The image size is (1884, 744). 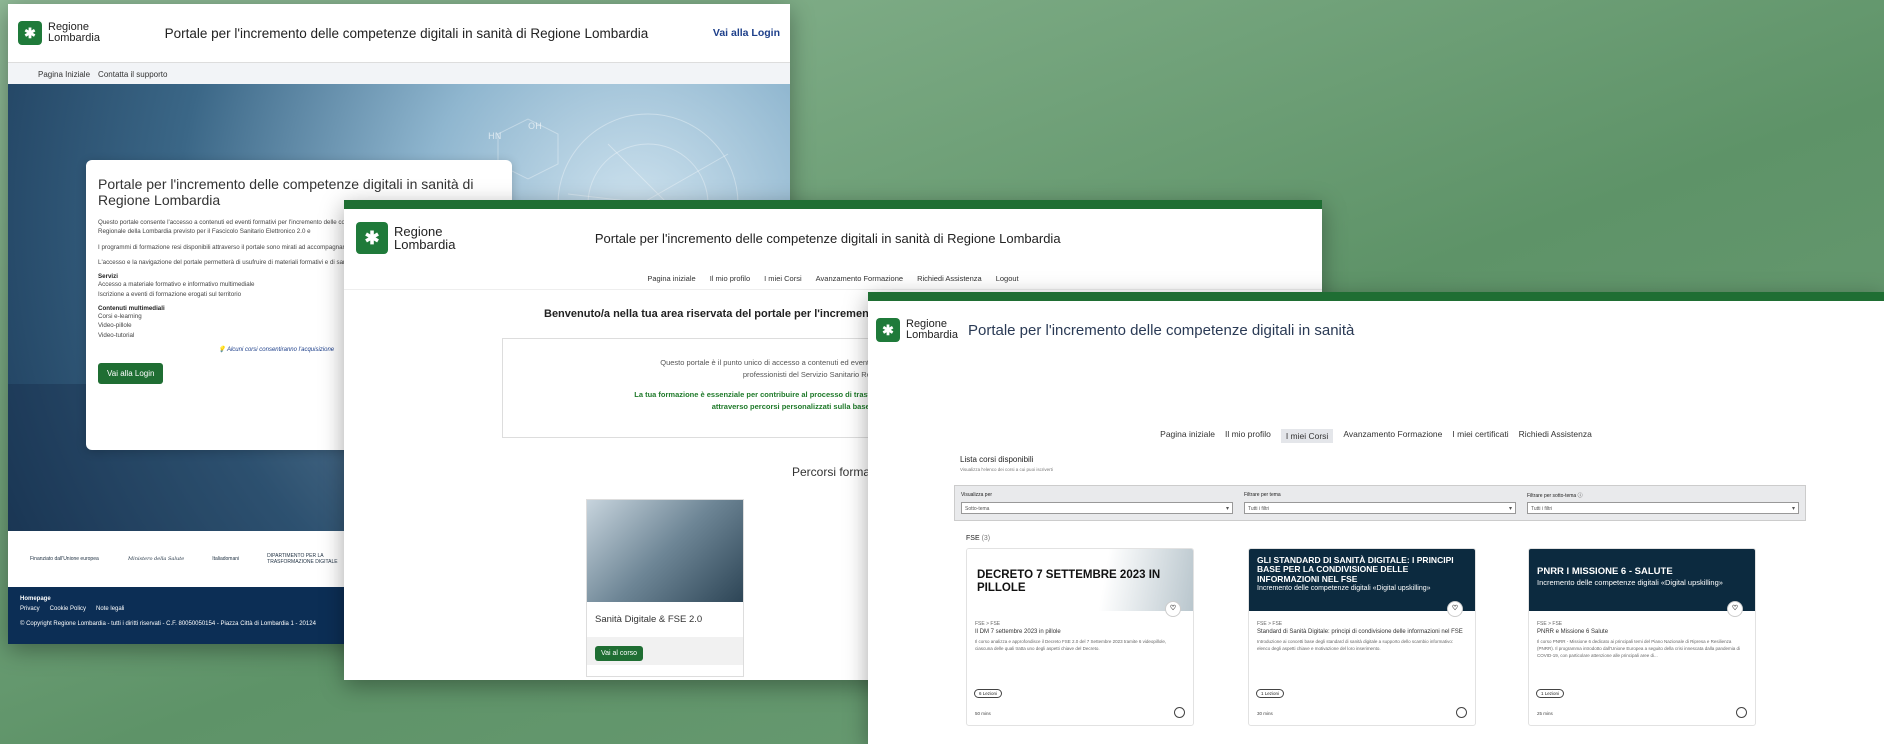 I want to click on filter-label-text: Filtrare per sotto-tema, so click(x=1552, y=496).